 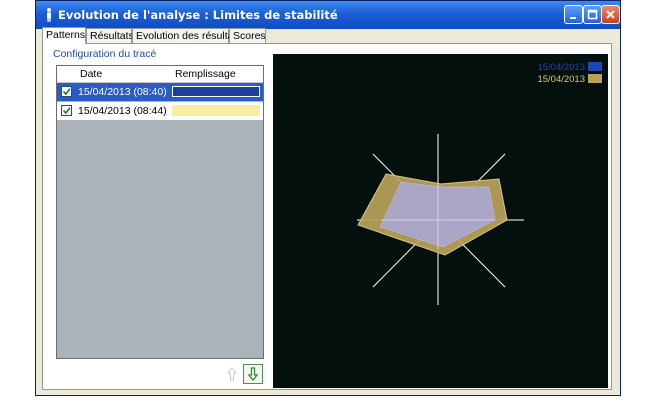 What do you see at coordinates (110, 35) in the screenshot?
I see `tab-resultats: Résultats` at bounding box center [110, 35].